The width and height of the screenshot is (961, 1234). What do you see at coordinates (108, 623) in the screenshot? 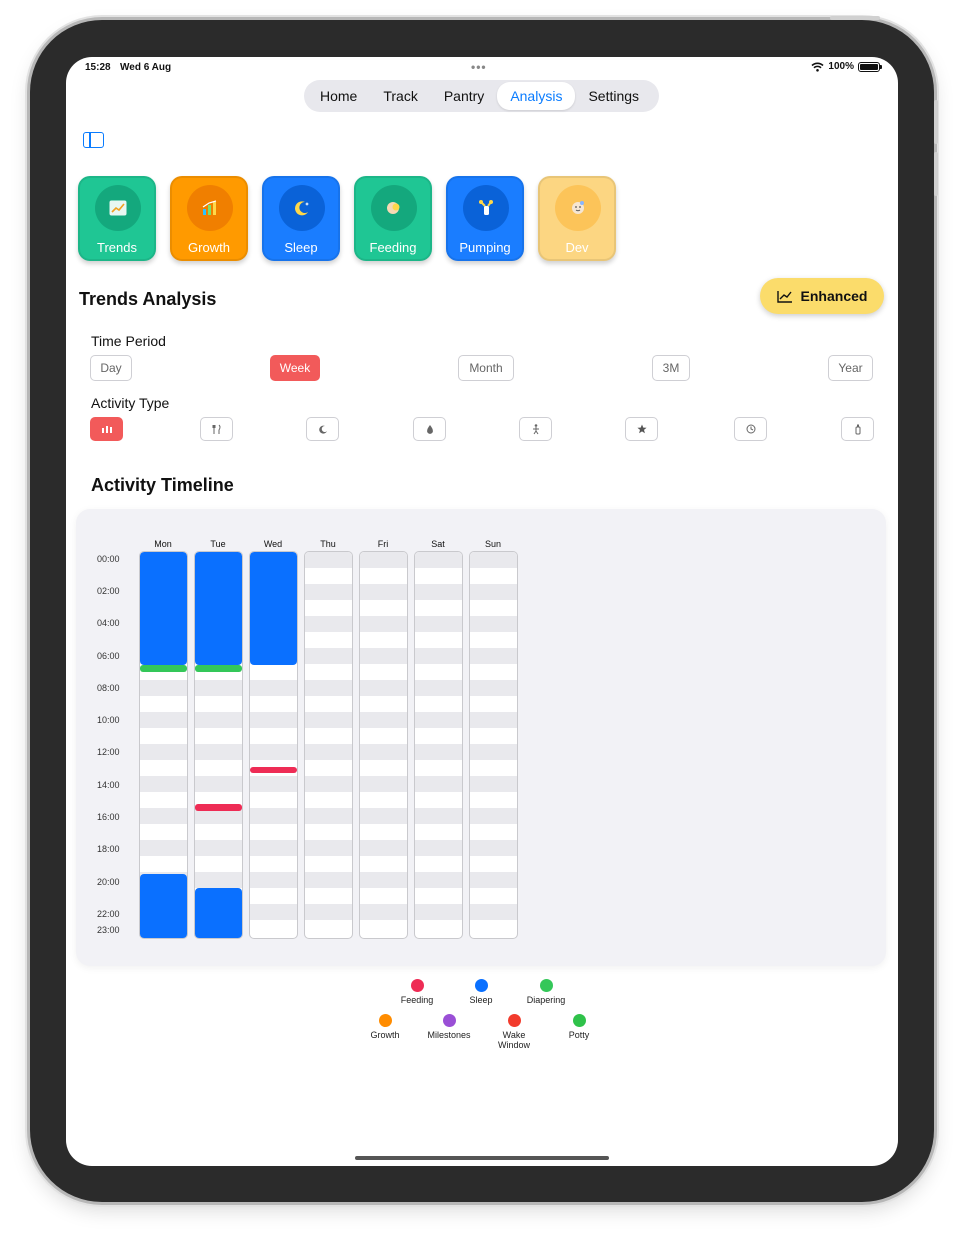
I see `time-axis-label: 04:00` at bounding box center [108, 623].